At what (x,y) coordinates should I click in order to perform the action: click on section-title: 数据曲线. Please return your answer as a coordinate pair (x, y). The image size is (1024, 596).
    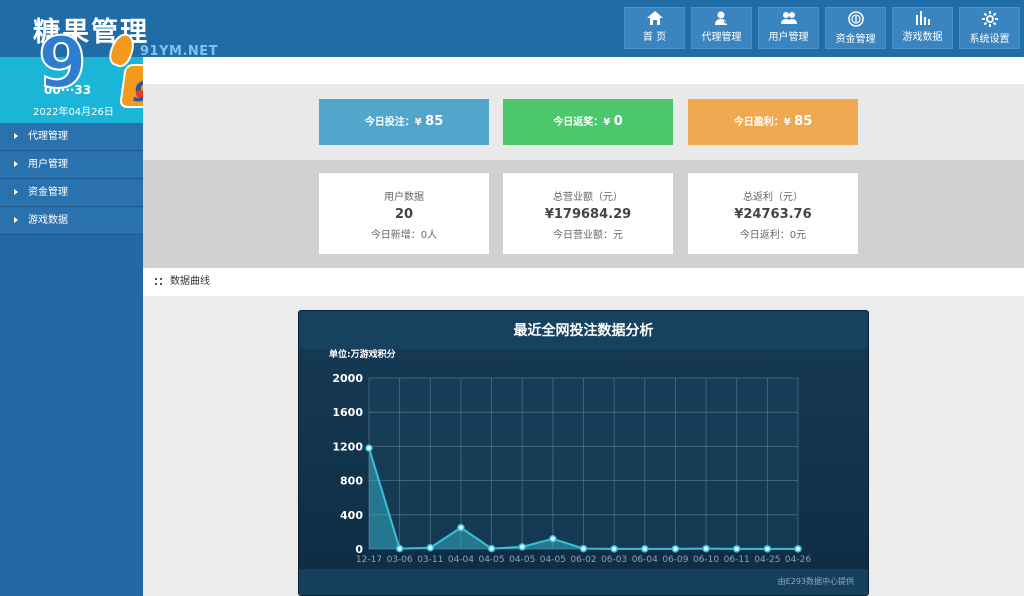
    Looking at the image, I should click on (190, 281).